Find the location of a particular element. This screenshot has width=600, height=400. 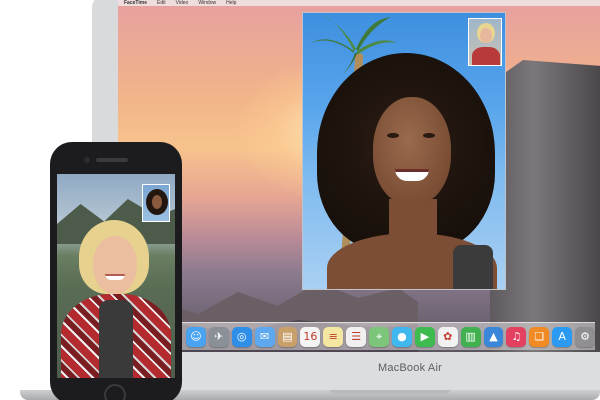

self-view-shirt is located at coordinates (486, 56).